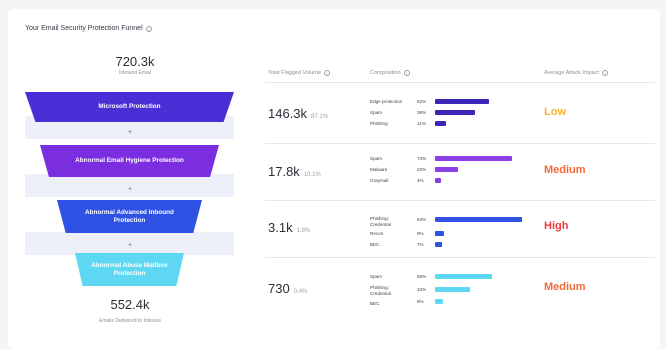 The height and width of the screenshot is (349, 666). I want to click on column-header-volume-label: Total Flagged Volume, so click(294, 73).